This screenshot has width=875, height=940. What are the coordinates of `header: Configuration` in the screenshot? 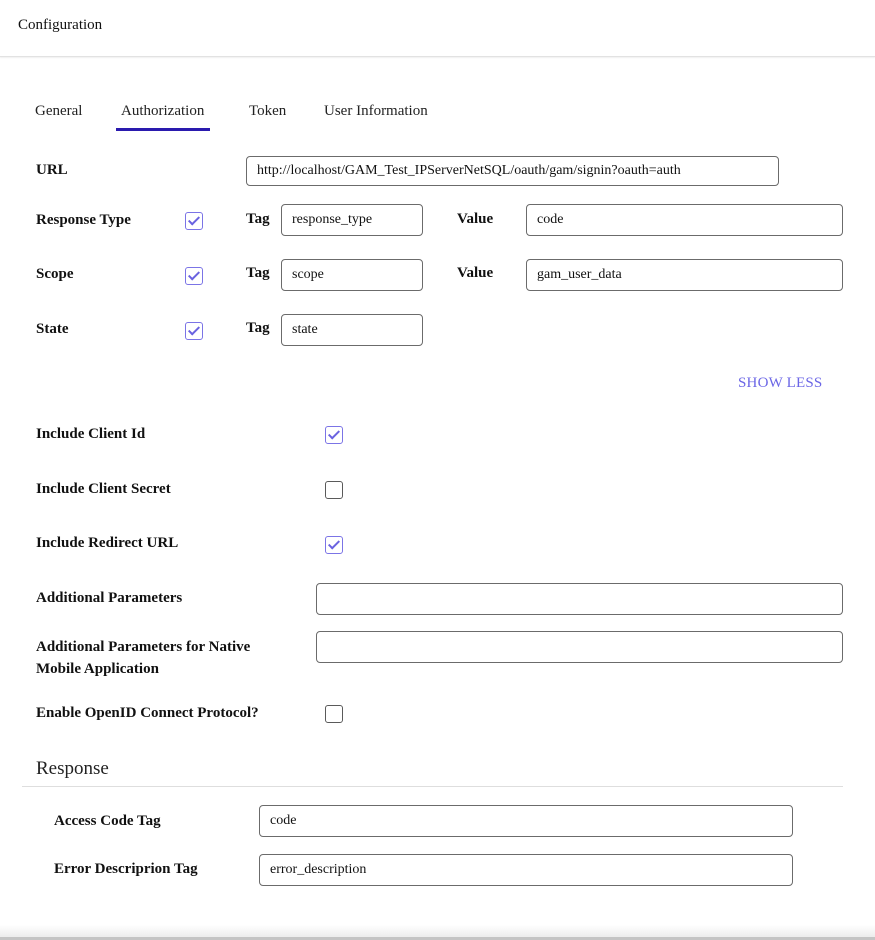 It's located at (437, 28).